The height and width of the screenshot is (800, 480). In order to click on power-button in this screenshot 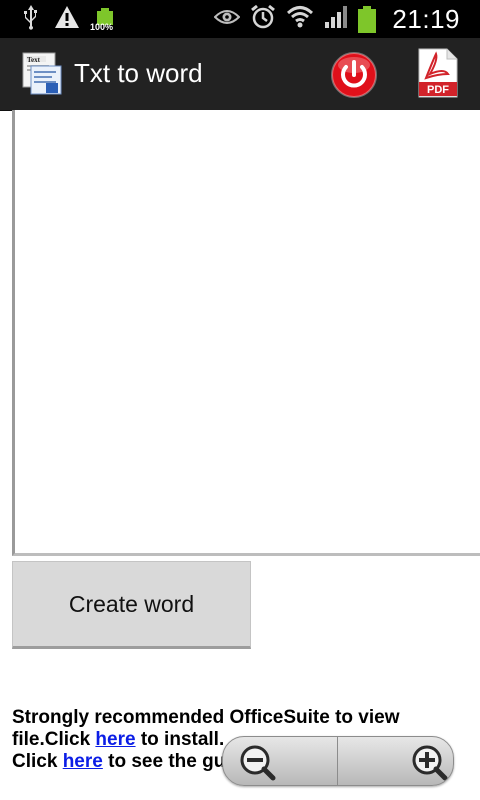, I will do `click(354, 75)`.